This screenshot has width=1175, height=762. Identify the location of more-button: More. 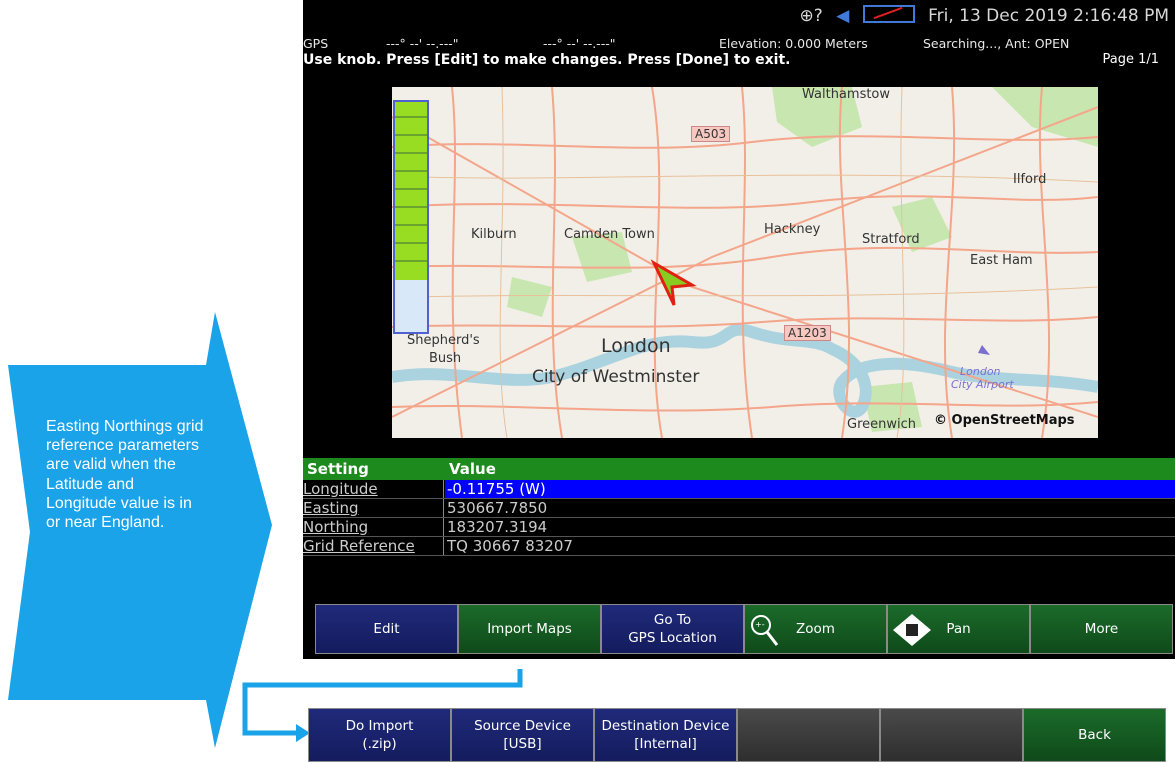
(1101, 629).